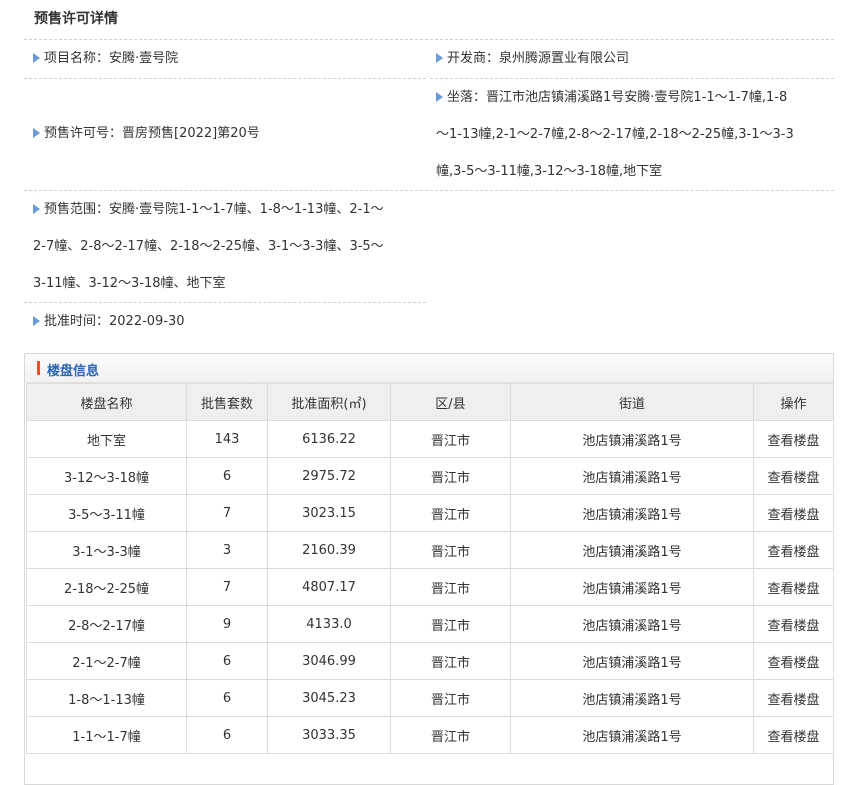 The image size is (854, 785). What do you see at coordinates (227, 439) in the screenshot?
I see `units-cell: 143` at bounding box center [227, 439].